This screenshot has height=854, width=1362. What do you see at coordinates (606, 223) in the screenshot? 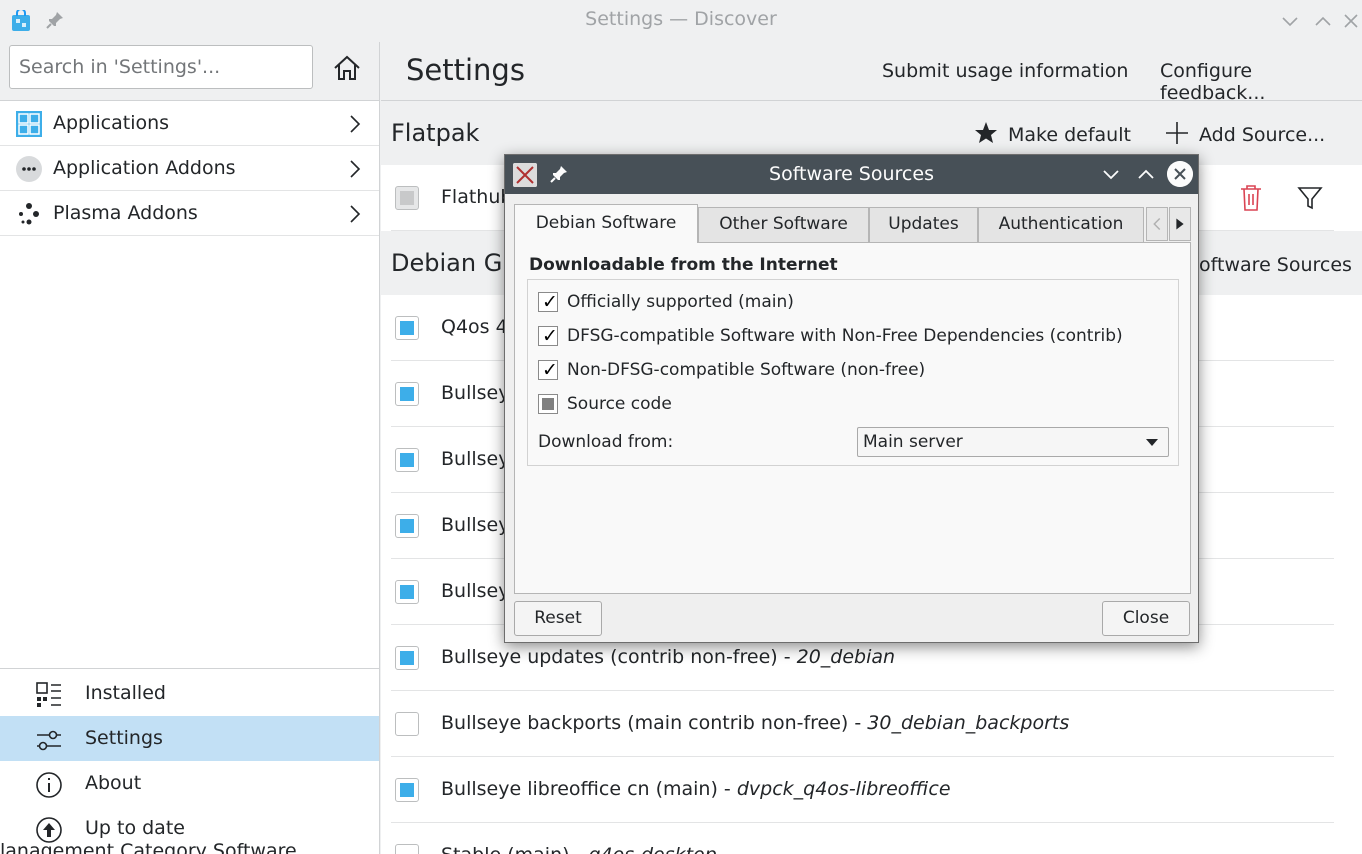
I see `tab-debian-software: Debian Software` at bounding box center [606, 223].